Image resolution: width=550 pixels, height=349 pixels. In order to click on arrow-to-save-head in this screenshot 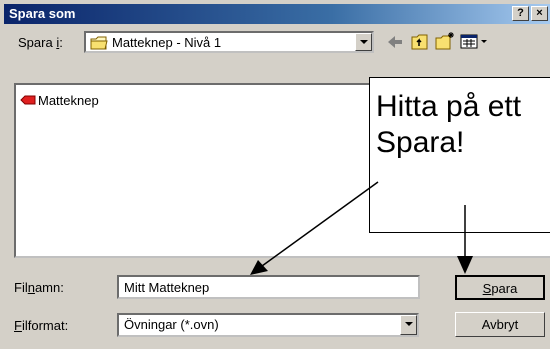, I will do `click(465, 265)`.